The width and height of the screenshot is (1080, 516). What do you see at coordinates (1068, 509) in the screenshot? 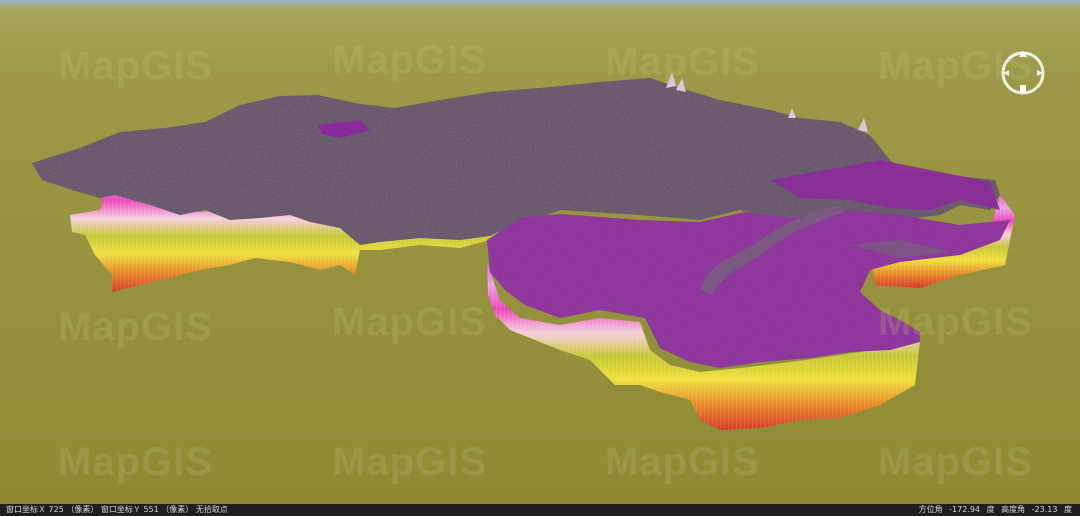
I see `elevation-unit: 度` at bounding box center [1068, 509].